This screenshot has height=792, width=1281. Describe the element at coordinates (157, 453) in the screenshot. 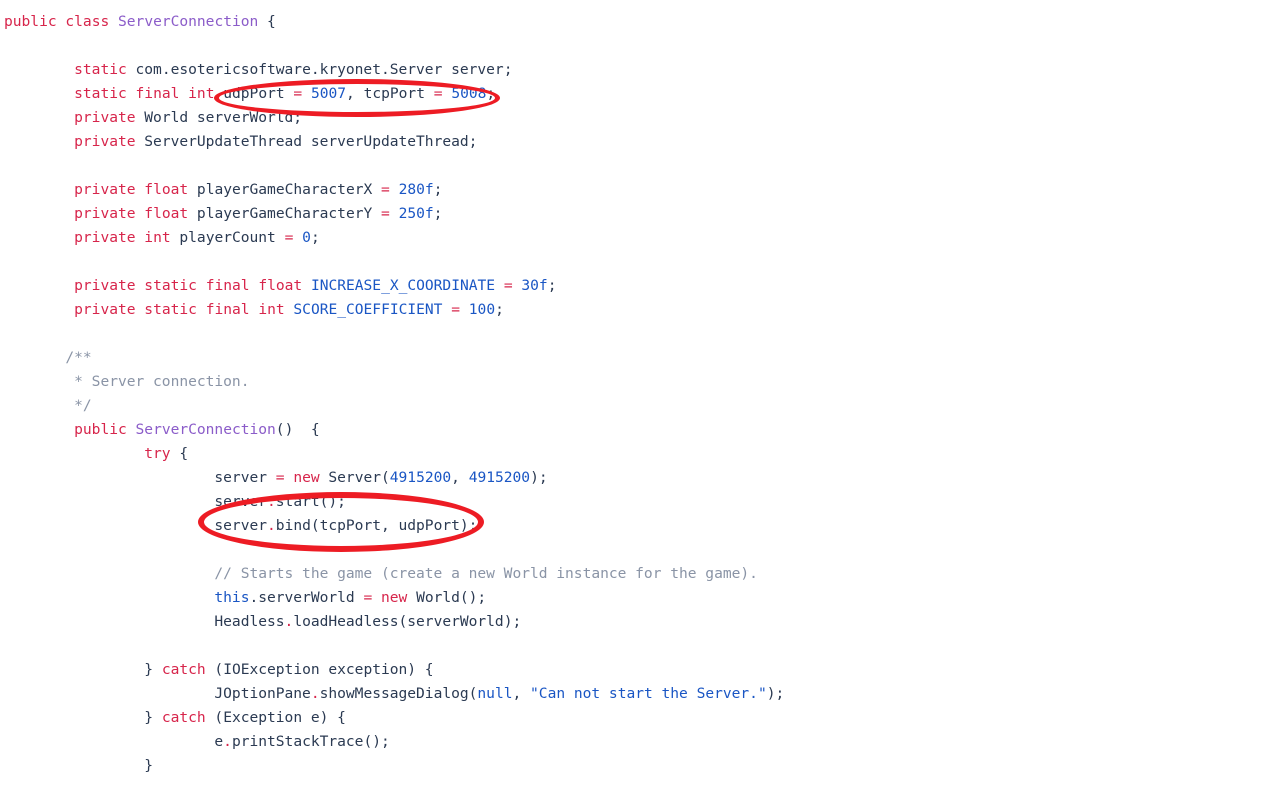

I see `keyword-try: try` at that location.